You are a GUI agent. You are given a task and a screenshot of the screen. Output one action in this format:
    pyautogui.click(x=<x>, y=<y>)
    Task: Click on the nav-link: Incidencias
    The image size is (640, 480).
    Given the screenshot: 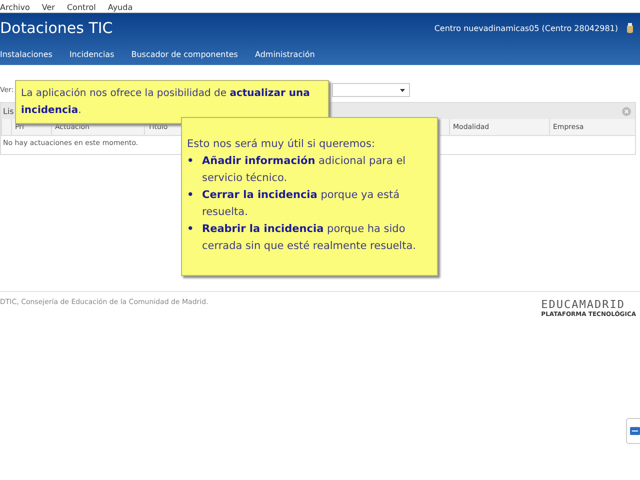 What is the action you would take?
    pyautogui.click(x=91, y=54)
    